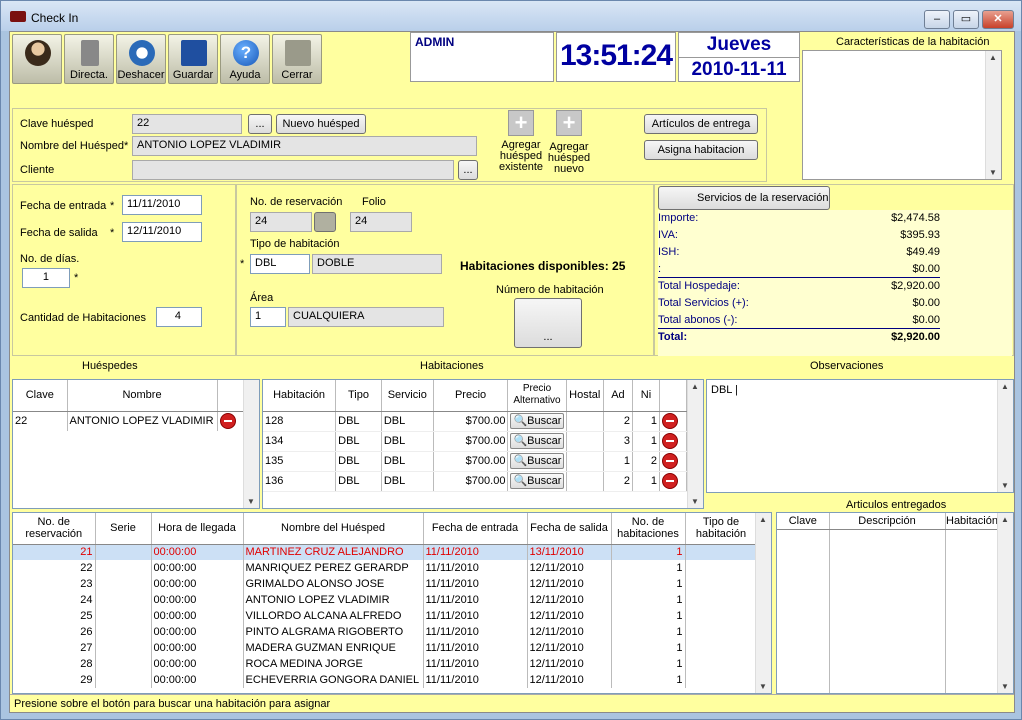  I want to click on reservations-scrollbar: ▲ ▼, so click(763, 603).